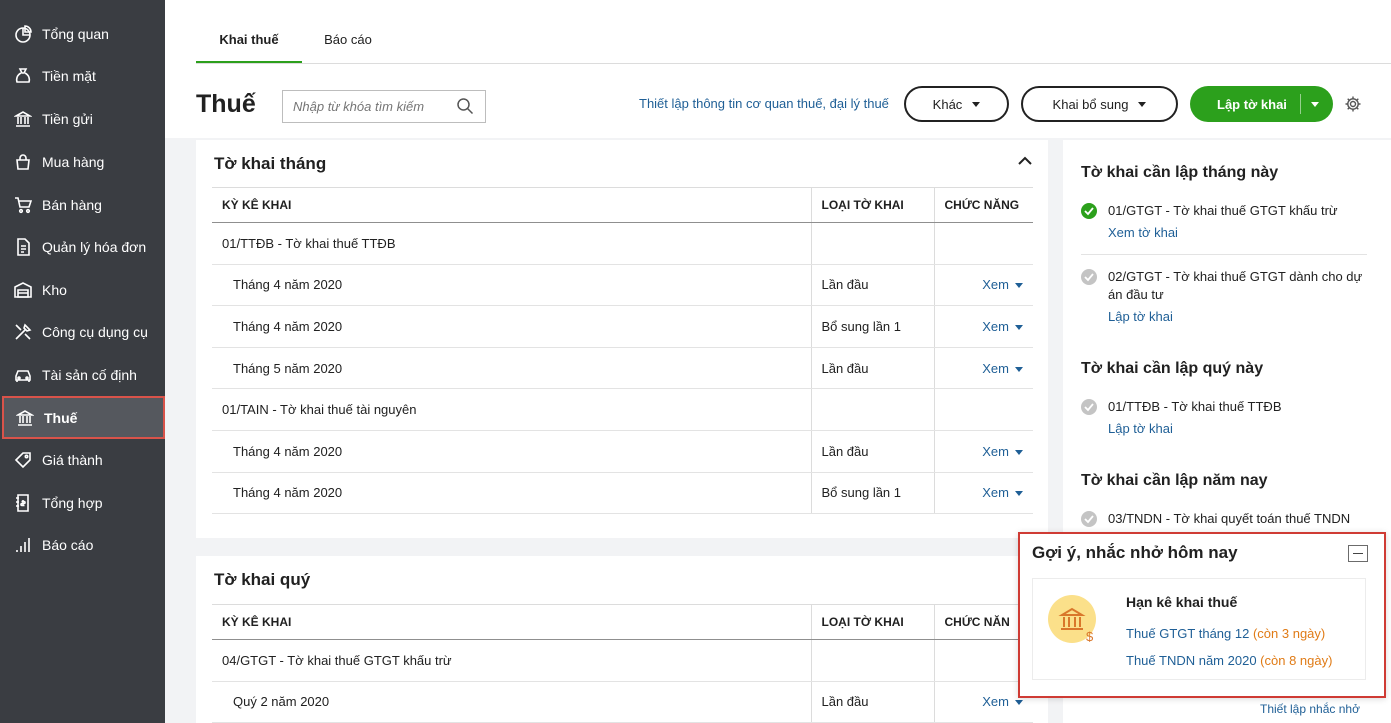 Image resolution: width=1391 pixels, height=723 pixels. Describe the element at coordinates (72, 503) in the screenshot. I see `sidebar-item-label: Tổng hợp` at that location.